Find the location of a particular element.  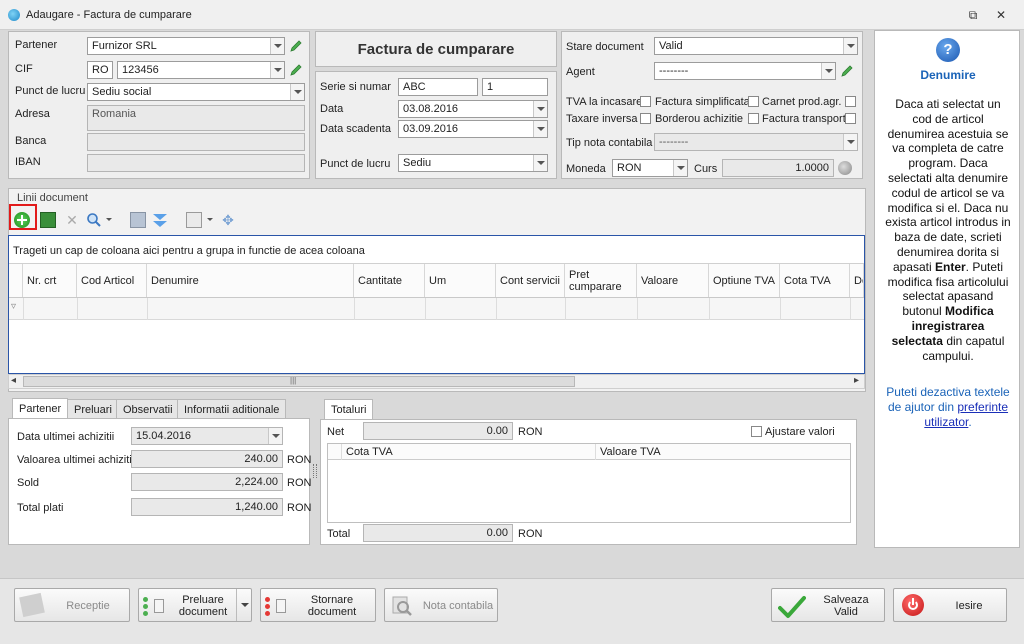

horizontal-scrollbar: ◂ ||| ▸ is located at coordinates (436, 381).